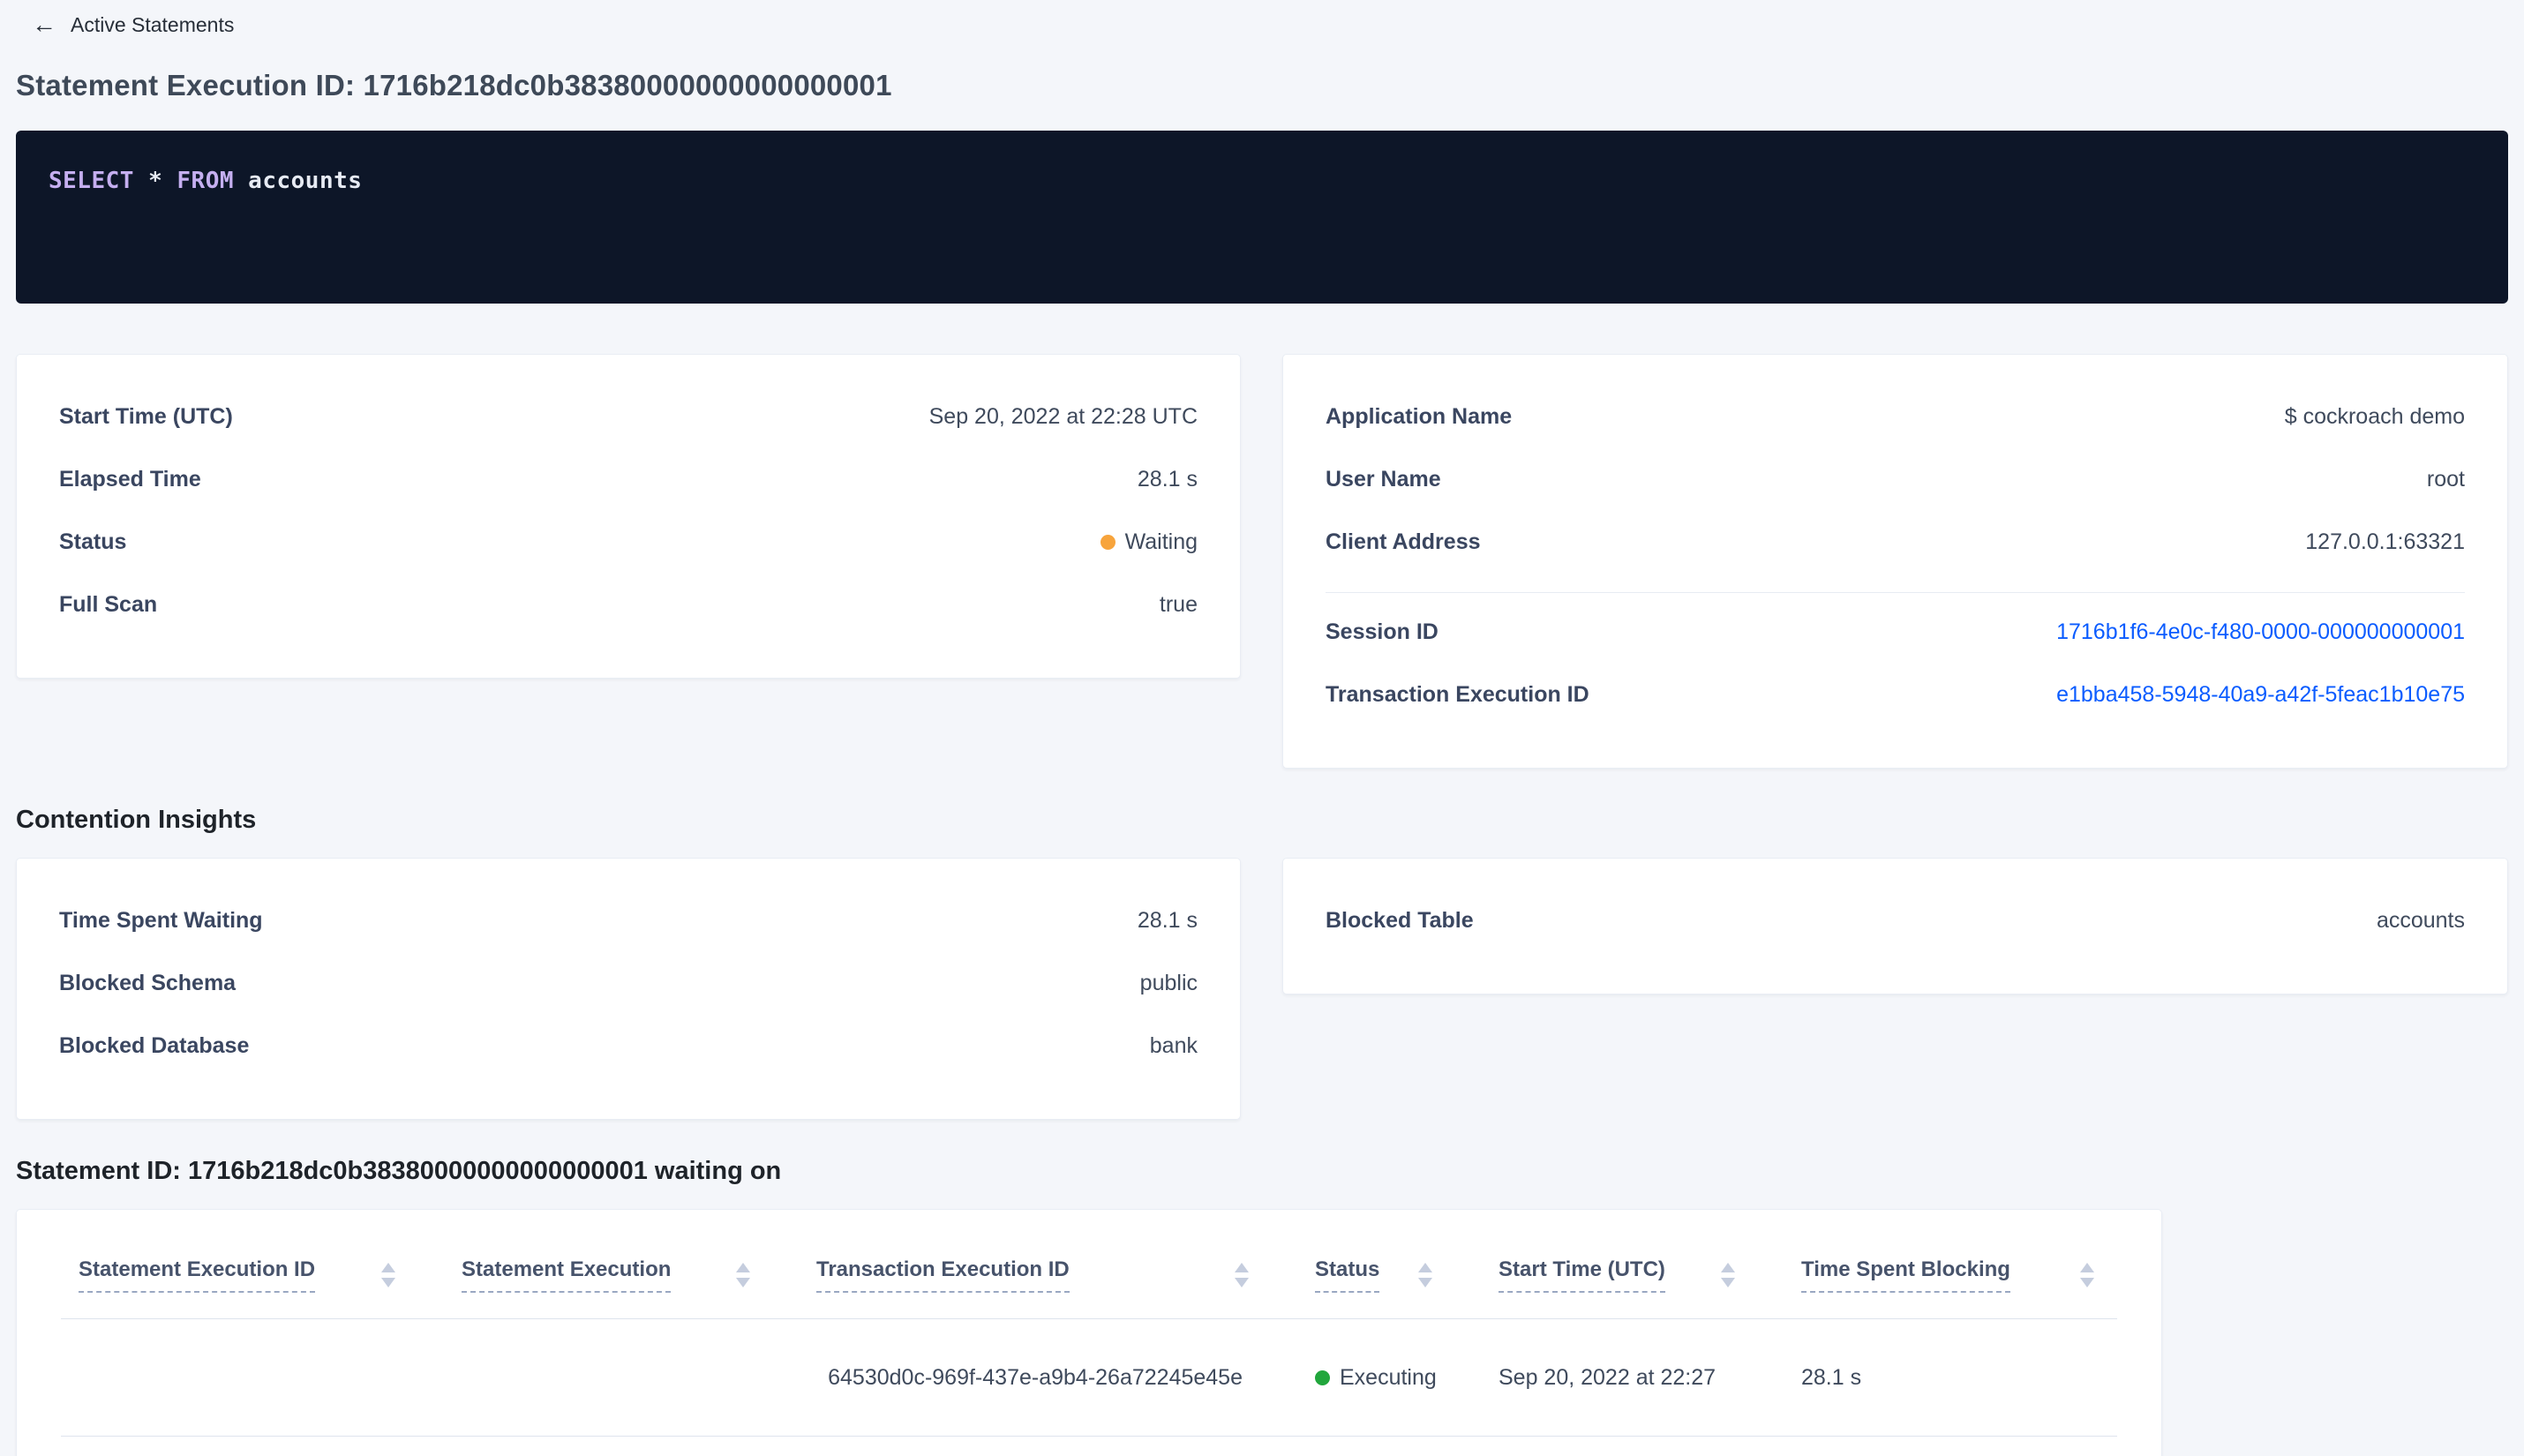 This screenshot has width=2524, height=1456. Describe the element at coordinates (1895, 542) in the screenshot. I see `client-address-row: Client Address 127.0.0.1:63321` at that location.